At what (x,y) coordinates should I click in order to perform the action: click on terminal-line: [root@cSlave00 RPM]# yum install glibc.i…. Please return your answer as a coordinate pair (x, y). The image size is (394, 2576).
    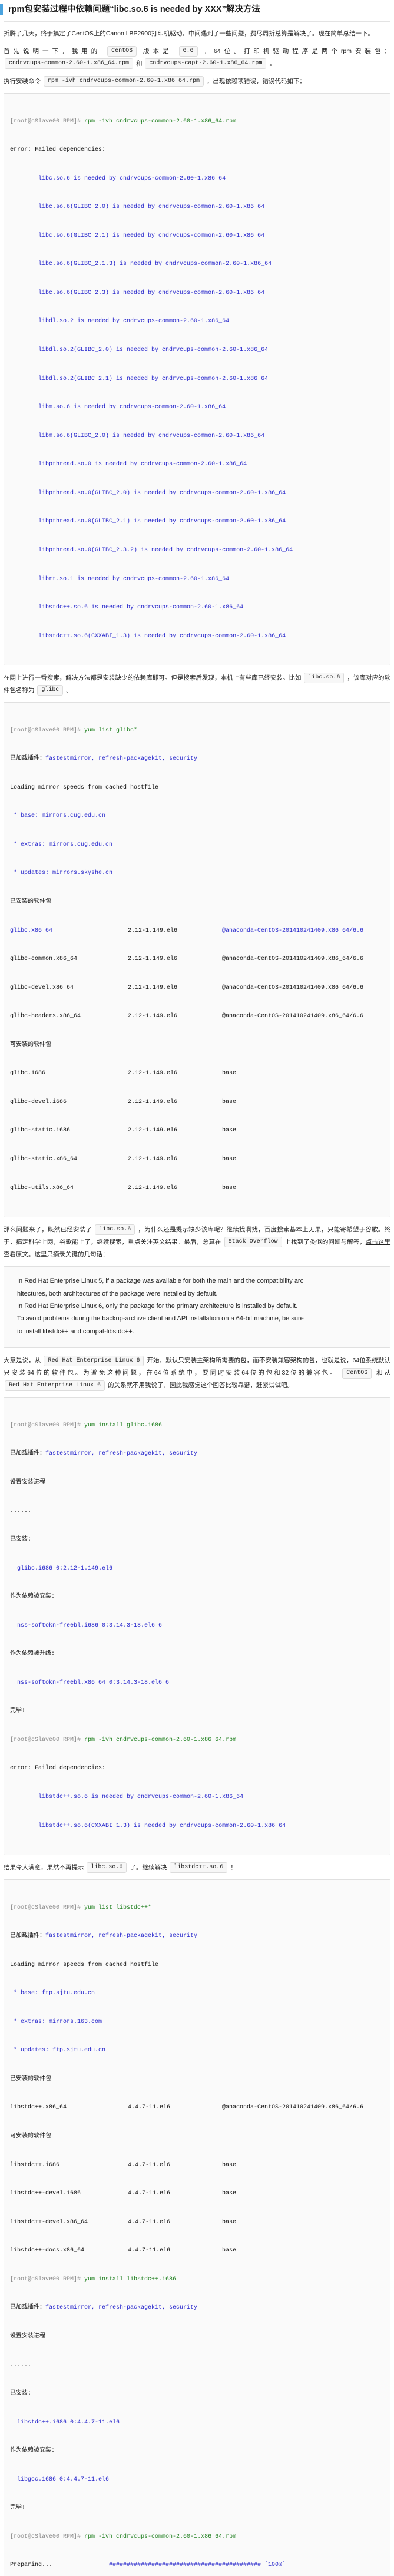
    Looking at the image, I should click on (197, 1426).